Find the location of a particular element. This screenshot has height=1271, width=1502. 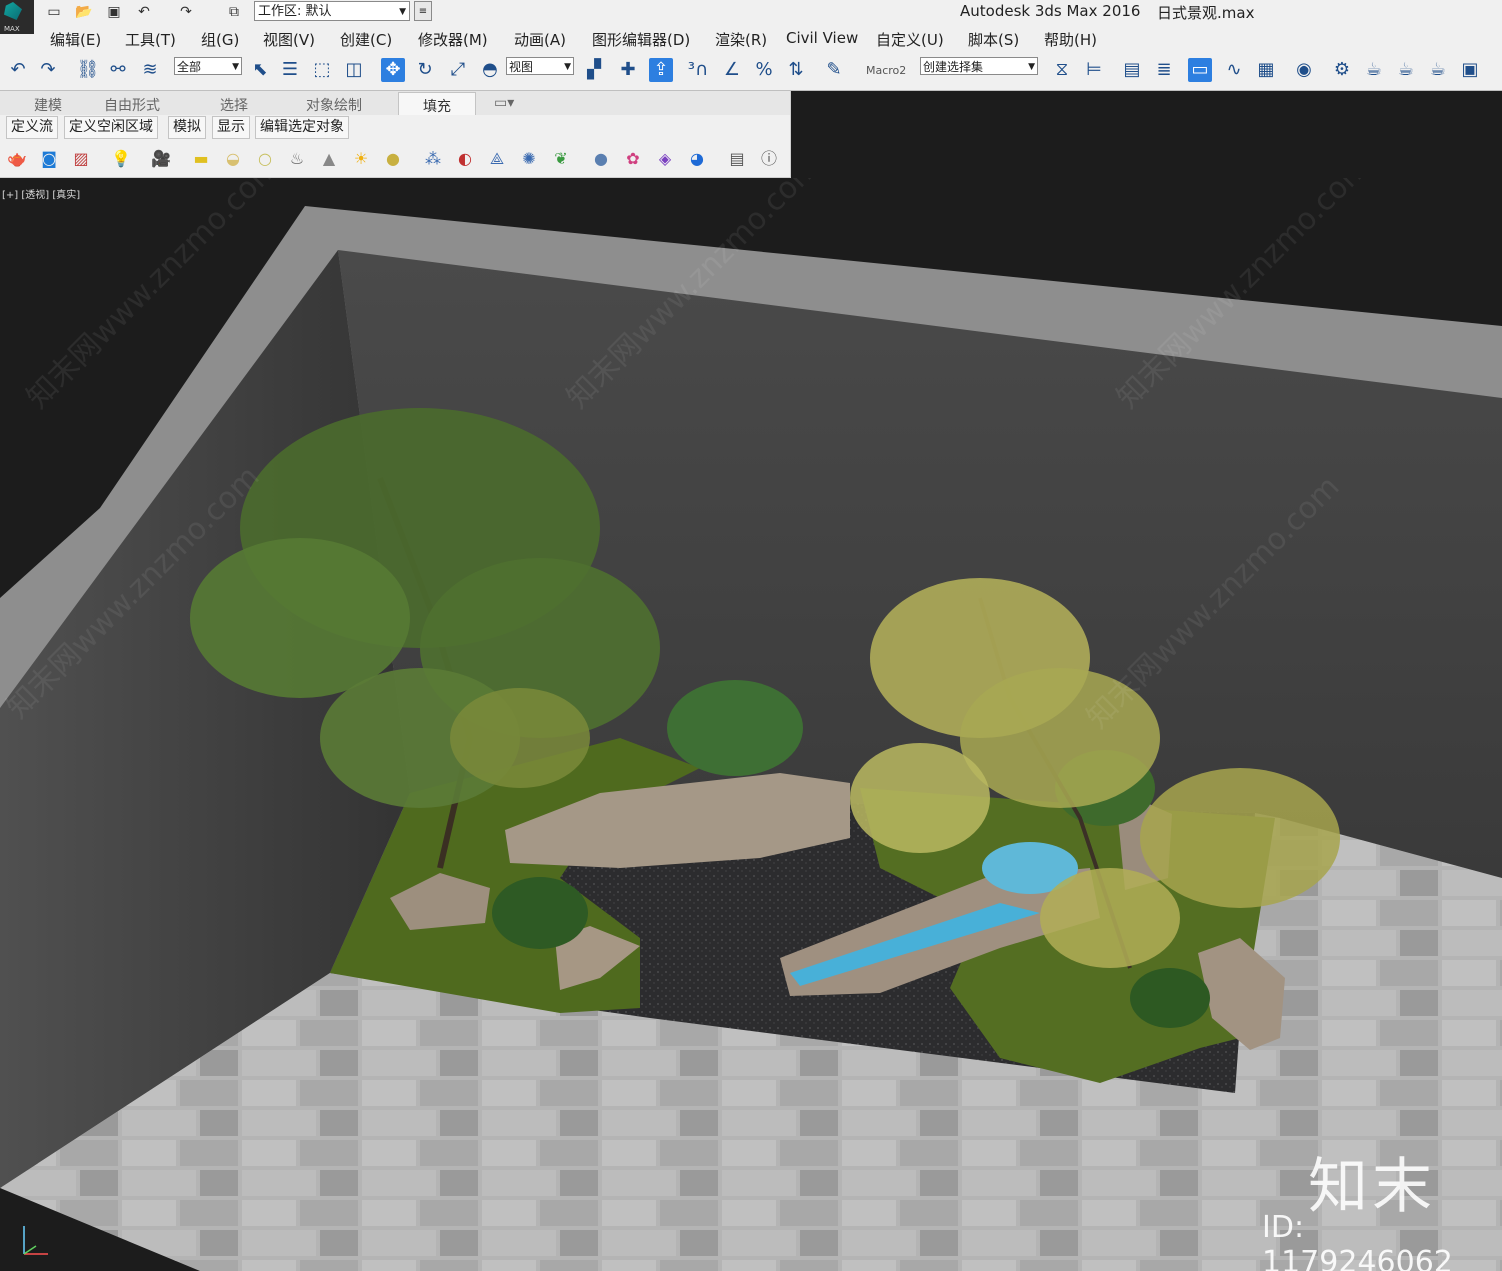

percent-snap-icon: % is located at coordinates (764, 70).